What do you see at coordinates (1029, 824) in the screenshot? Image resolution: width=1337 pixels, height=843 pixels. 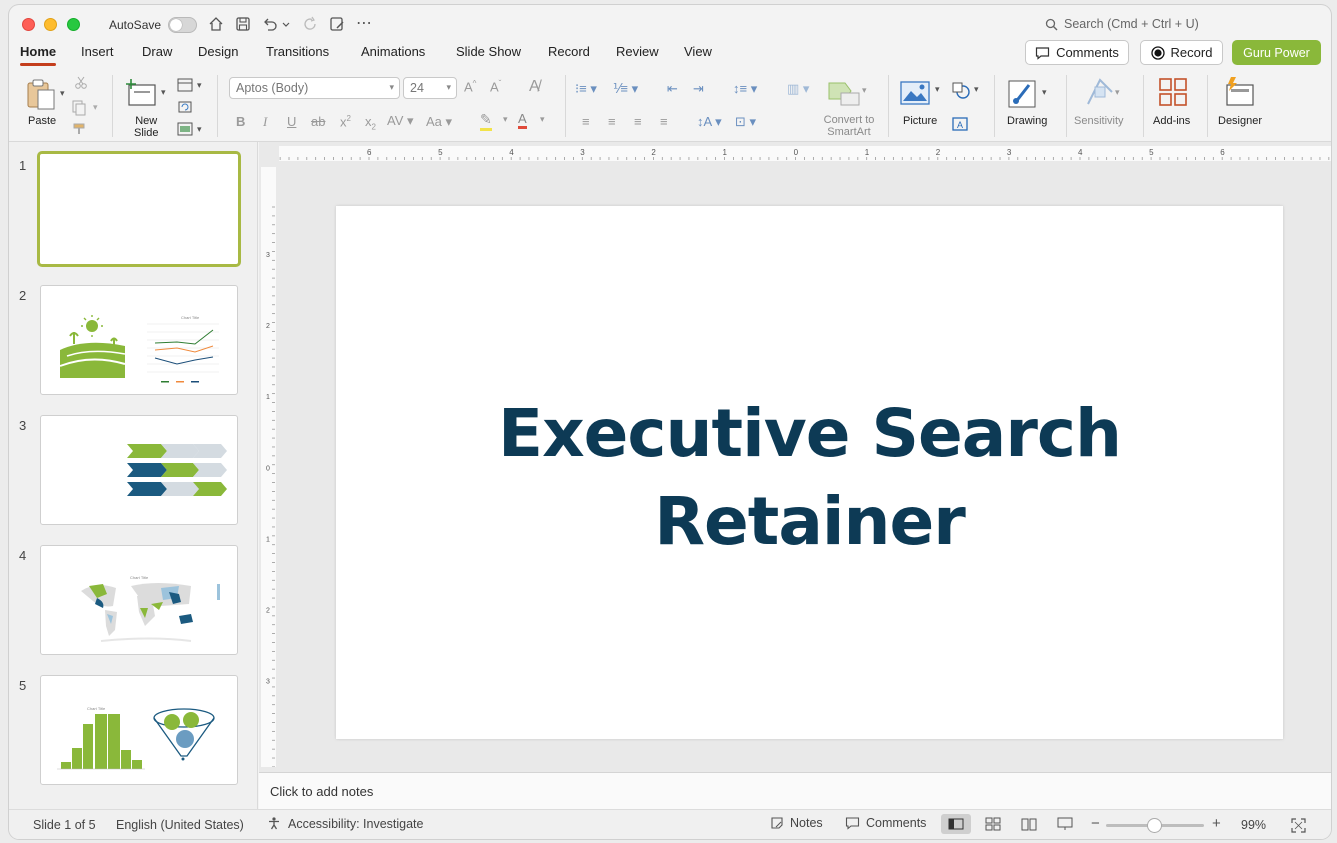 I see `reading-view-button` at bounding box center [1029, 824].